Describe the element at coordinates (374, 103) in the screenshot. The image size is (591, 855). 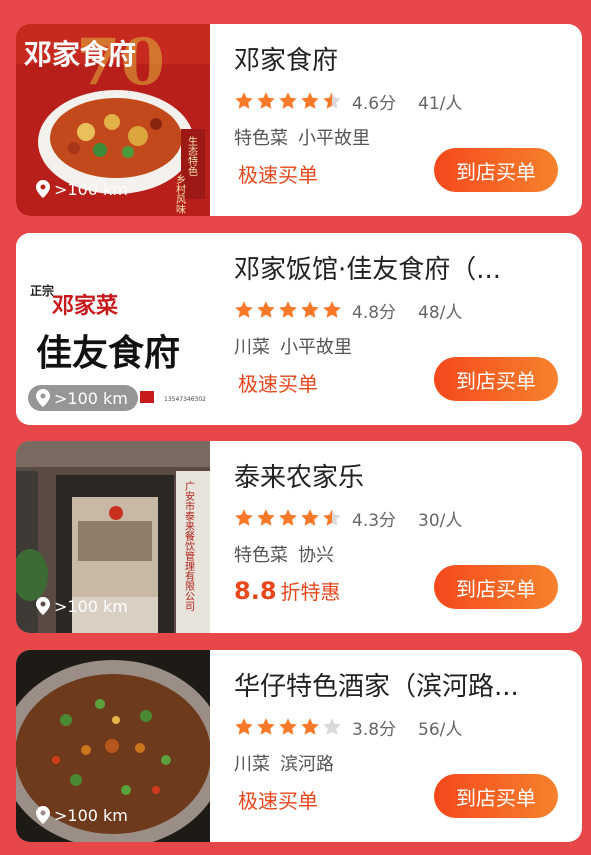
I see `rating-score: 4.6分` at that location.